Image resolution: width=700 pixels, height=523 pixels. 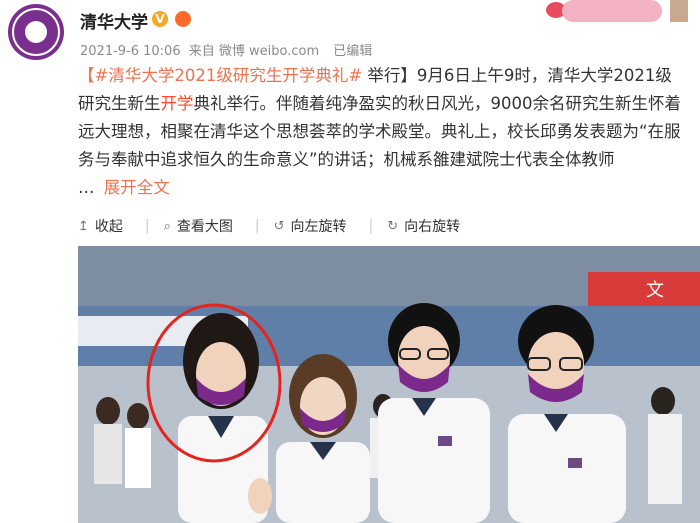 I want to click on avatar-ring, so click(x=36, y=32).